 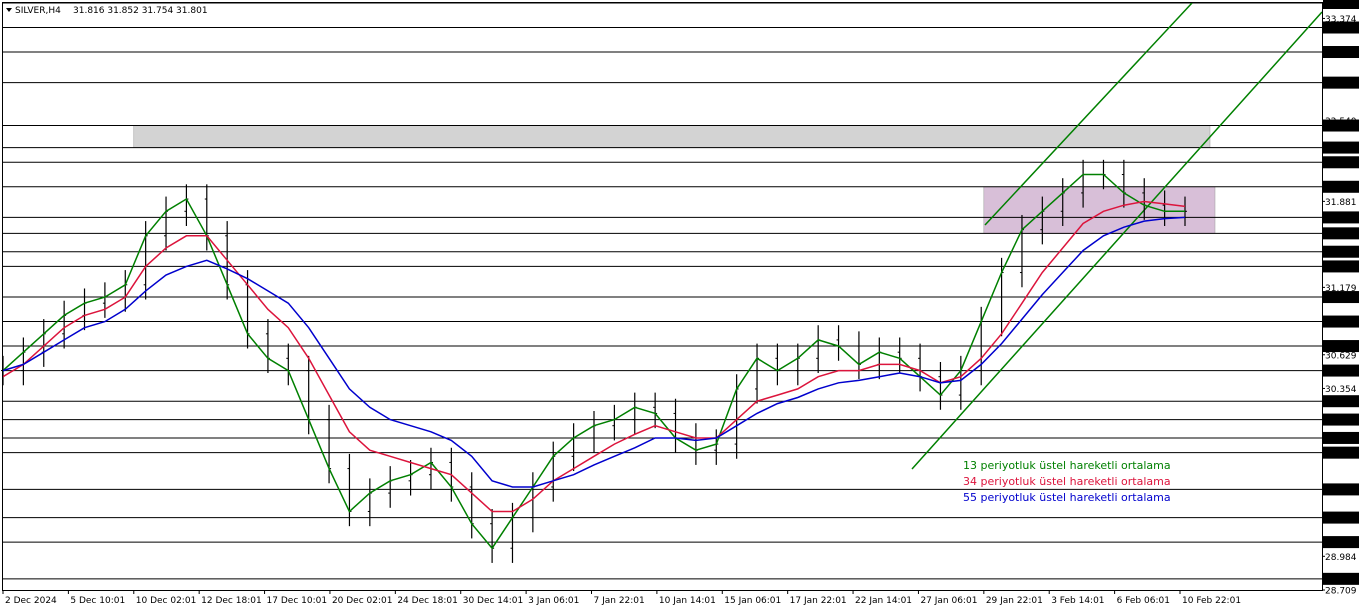 What do you see at coordinates (1341, 5) in the screenshot?
I see `price-label: 33.500` at bounding box center [1341, 5].